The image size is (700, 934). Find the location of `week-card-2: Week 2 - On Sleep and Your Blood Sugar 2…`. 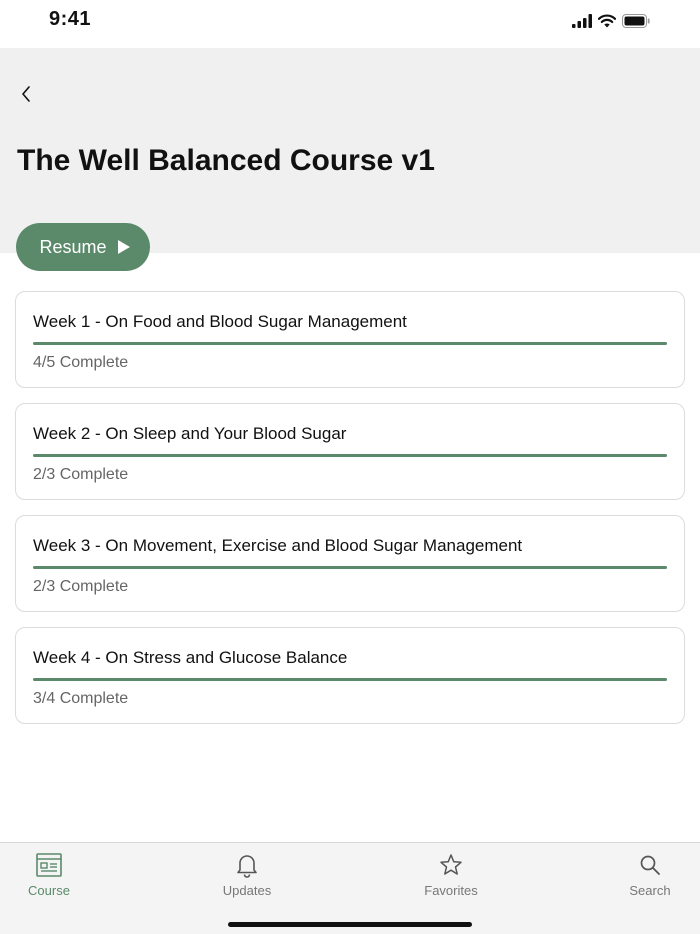

week-card-2: Week 2 - On Sleep and Your Blood Sugar 2… is located at coordinates (350, 451).